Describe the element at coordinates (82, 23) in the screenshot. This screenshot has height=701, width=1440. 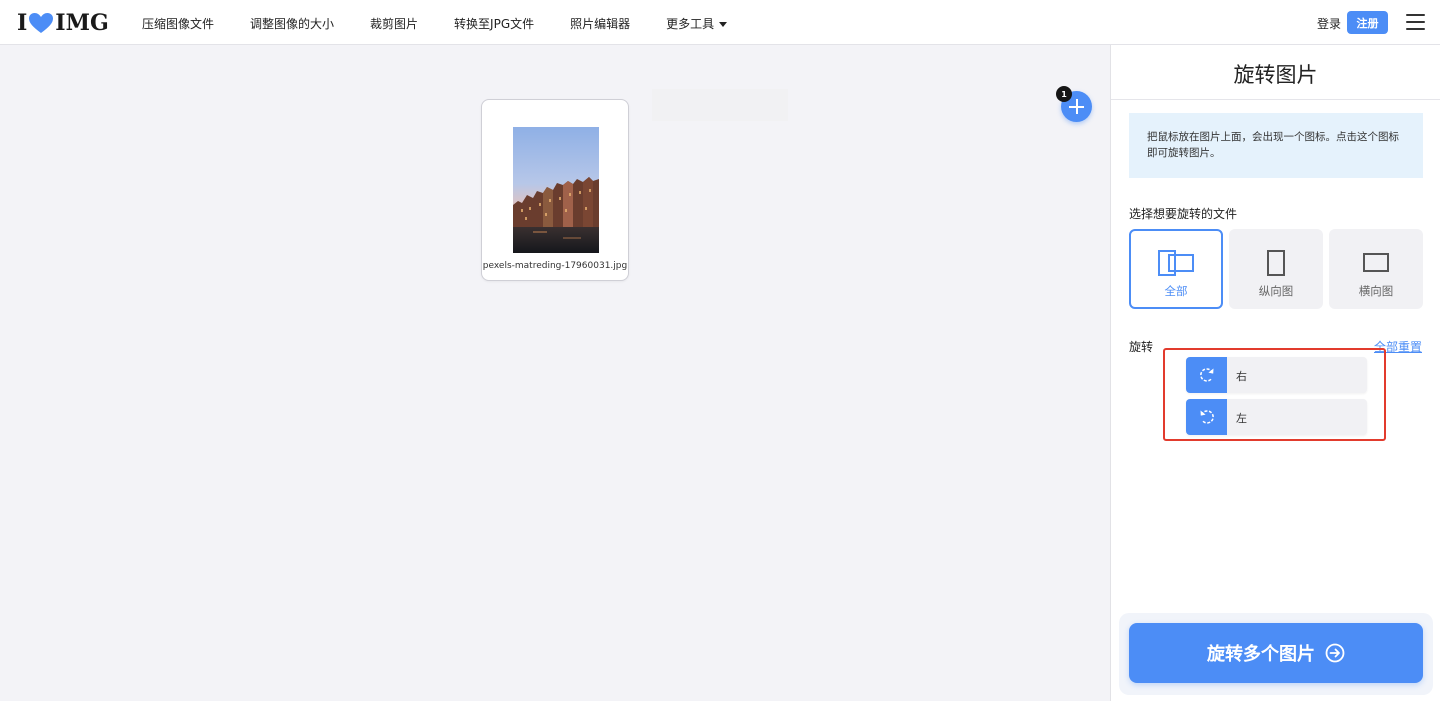
I see `logo-text-img: IMG` at that location.